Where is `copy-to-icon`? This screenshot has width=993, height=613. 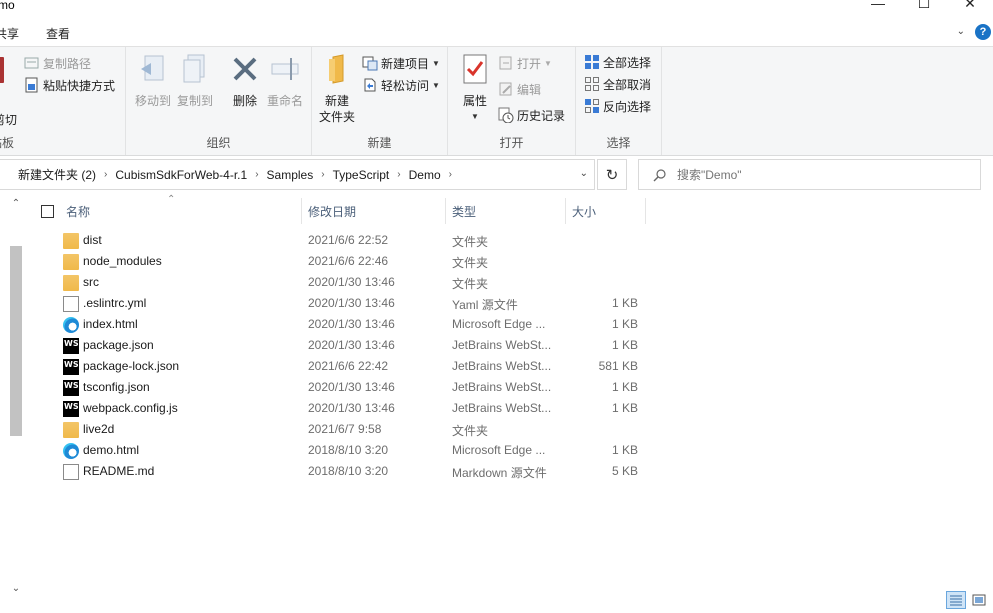 copy-to-icon is located at coordinates (194, 68).